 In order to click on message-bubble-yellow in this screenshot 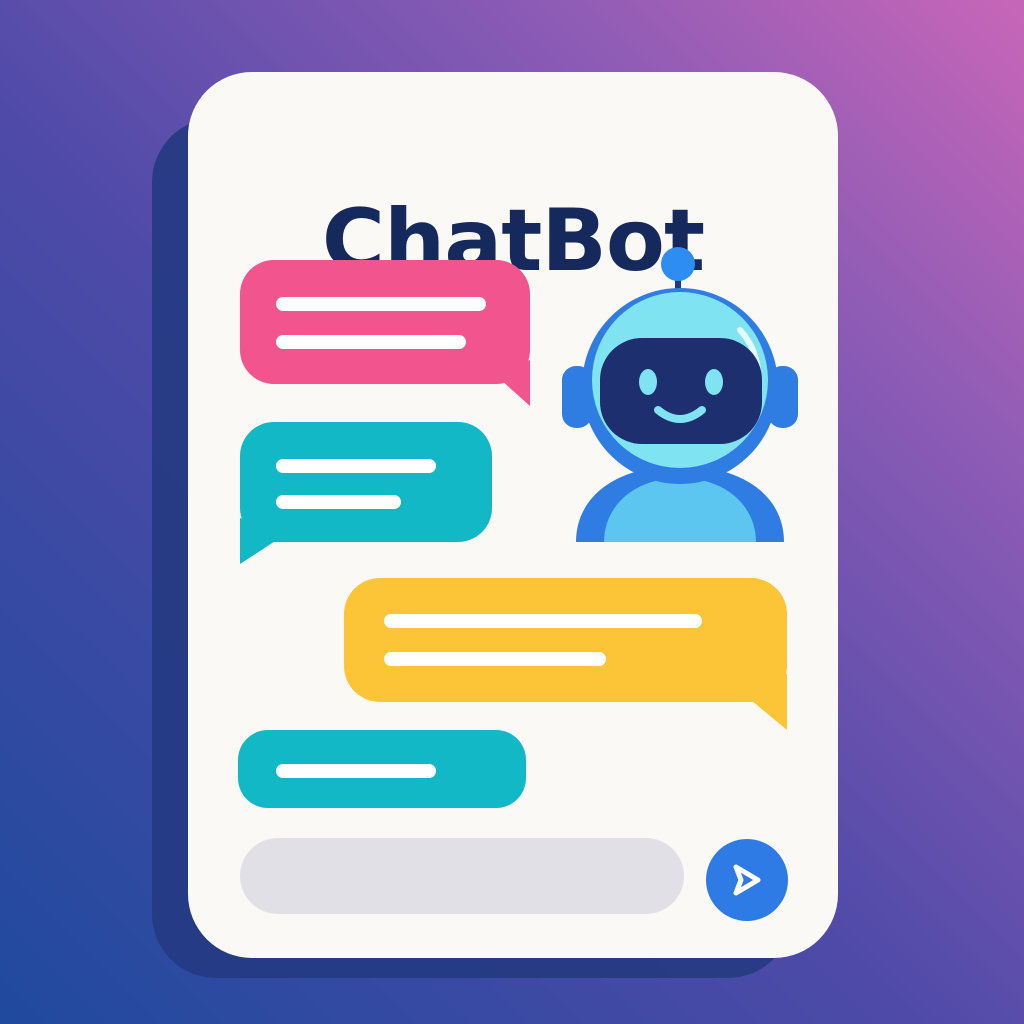, I will do `click(566, 654)`.